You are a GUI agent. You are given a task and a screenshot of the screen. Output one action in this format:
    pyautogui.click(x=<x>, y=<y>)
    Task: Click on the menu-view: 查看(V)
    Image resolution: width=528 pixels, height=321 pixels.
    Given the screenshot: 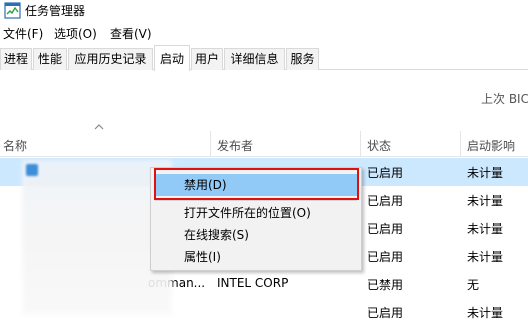 What is the action you would take?
    pyautogui.click(x=131, y=34)
    